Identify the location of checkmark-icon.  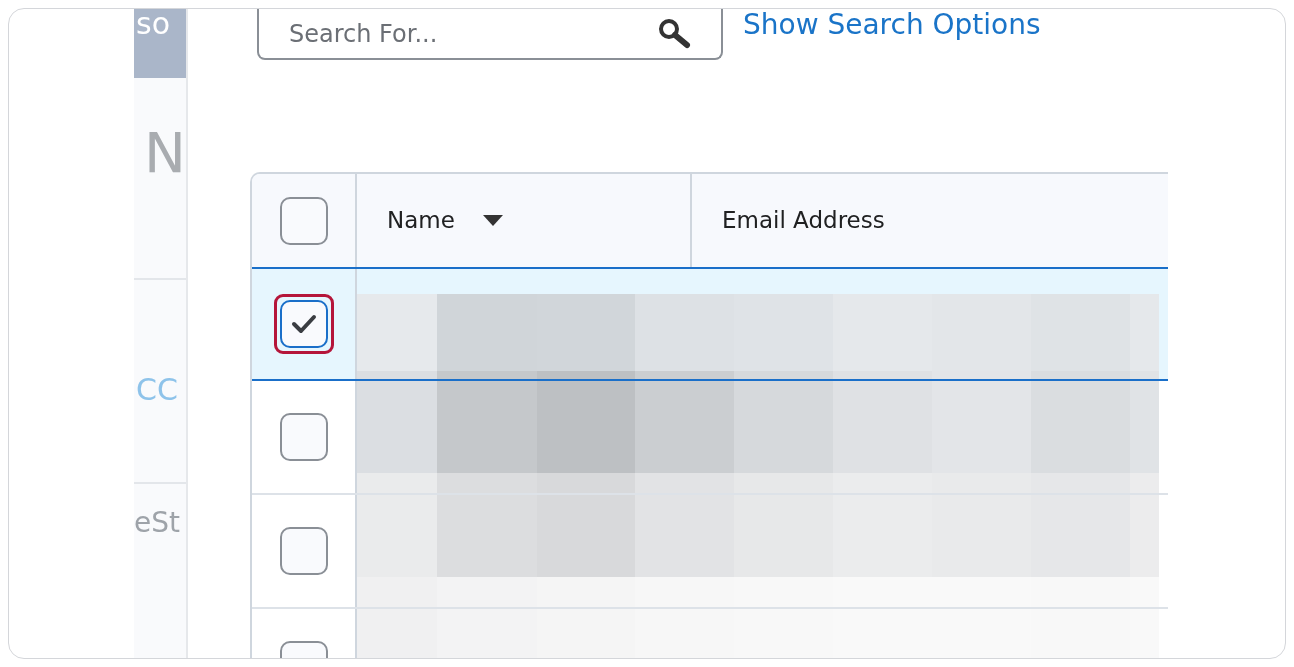
(303, 324).